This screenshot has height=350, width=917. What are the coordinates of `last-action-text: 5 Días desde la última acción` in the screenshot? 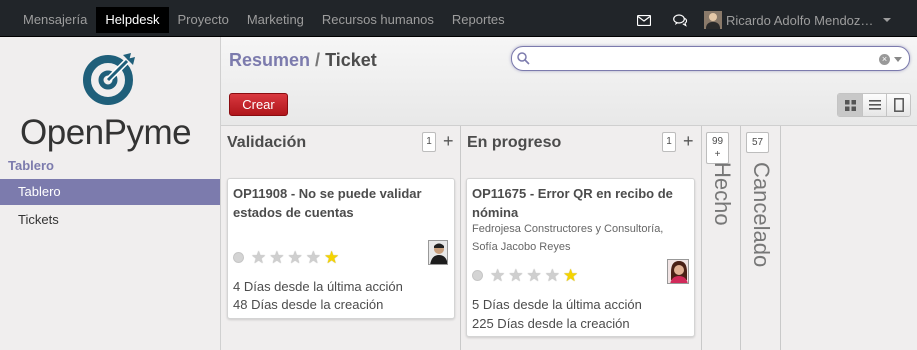 It's located at (557, 304).